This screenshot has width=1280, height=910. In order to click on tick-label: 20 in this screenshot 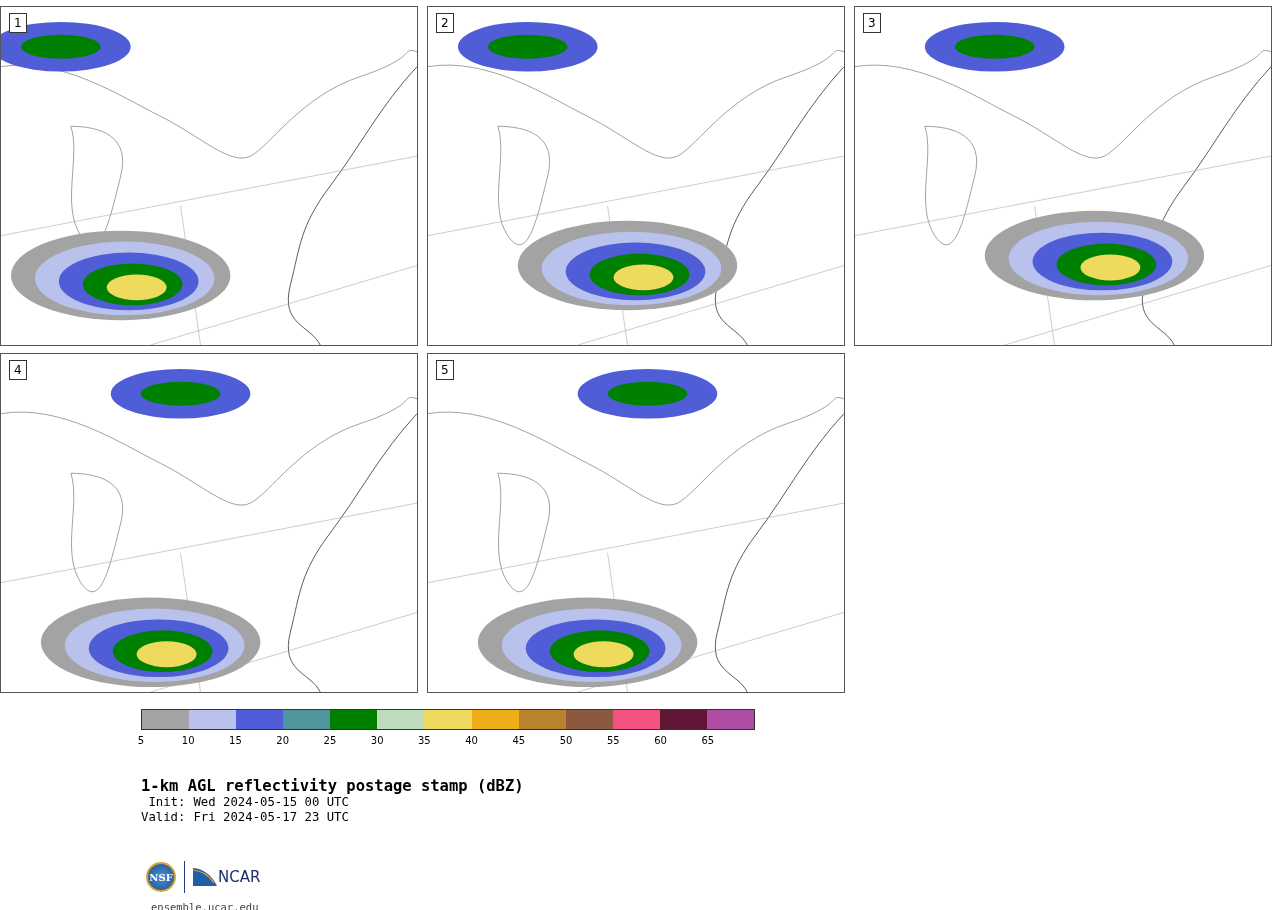, I will do `click(283, 741)`.